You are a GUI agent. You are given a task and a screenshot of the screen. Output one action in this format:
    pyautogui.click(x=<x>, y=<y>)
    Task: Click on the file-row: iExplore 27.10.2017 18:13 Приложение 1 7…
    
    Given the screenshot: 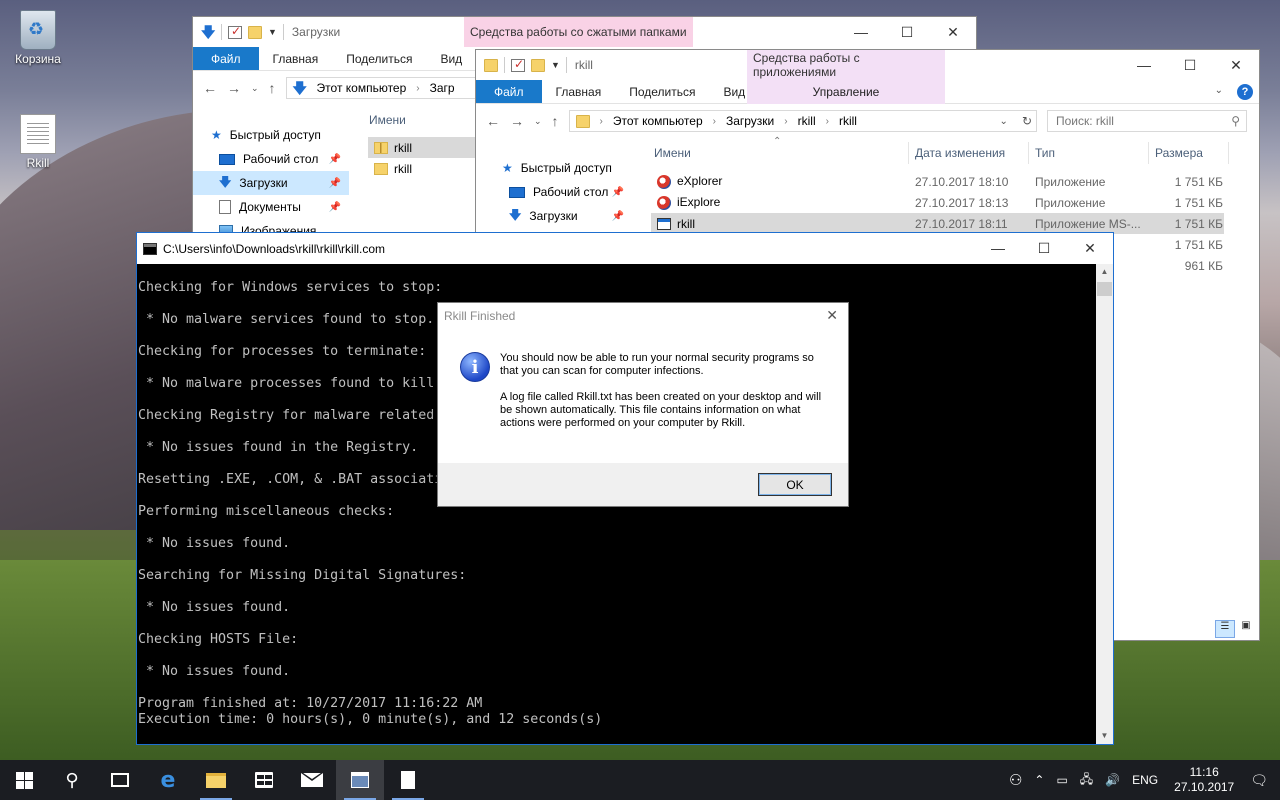 What is the action you would take?
    pyautogui.click(x=937, y=202)
    